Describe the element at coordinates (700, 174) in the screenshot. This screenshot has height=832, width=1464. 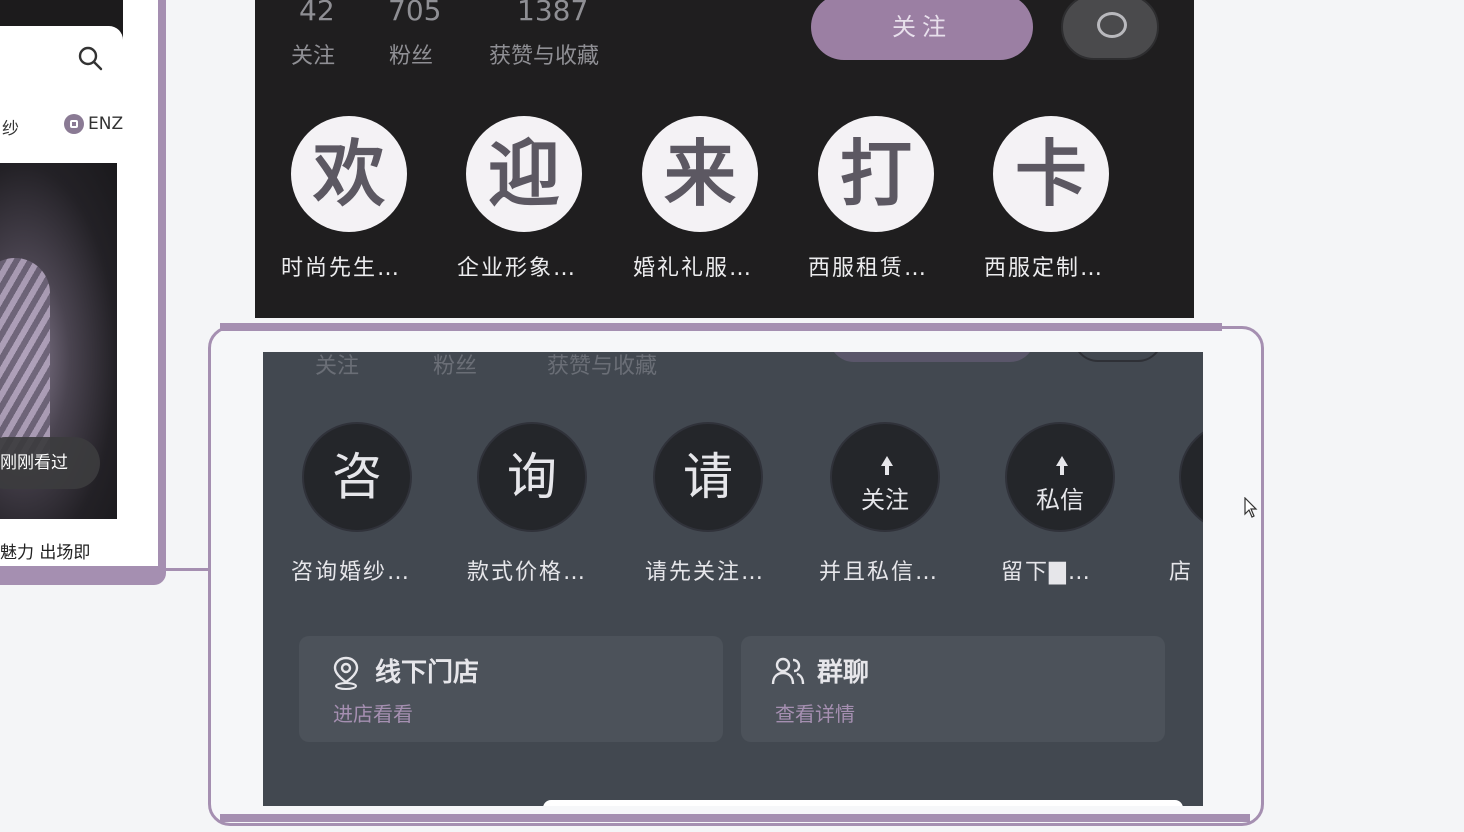
I see `highlight-cover: 来` at that location.